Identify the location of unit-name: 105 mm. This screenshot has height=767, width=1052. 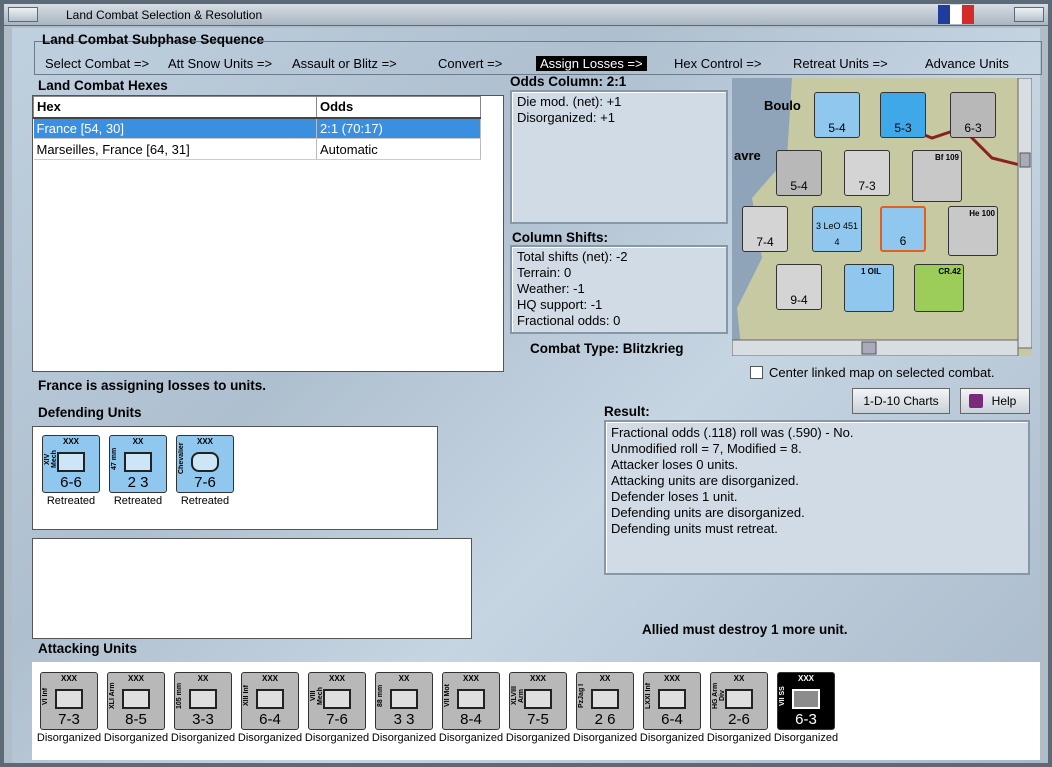
(179, 696).